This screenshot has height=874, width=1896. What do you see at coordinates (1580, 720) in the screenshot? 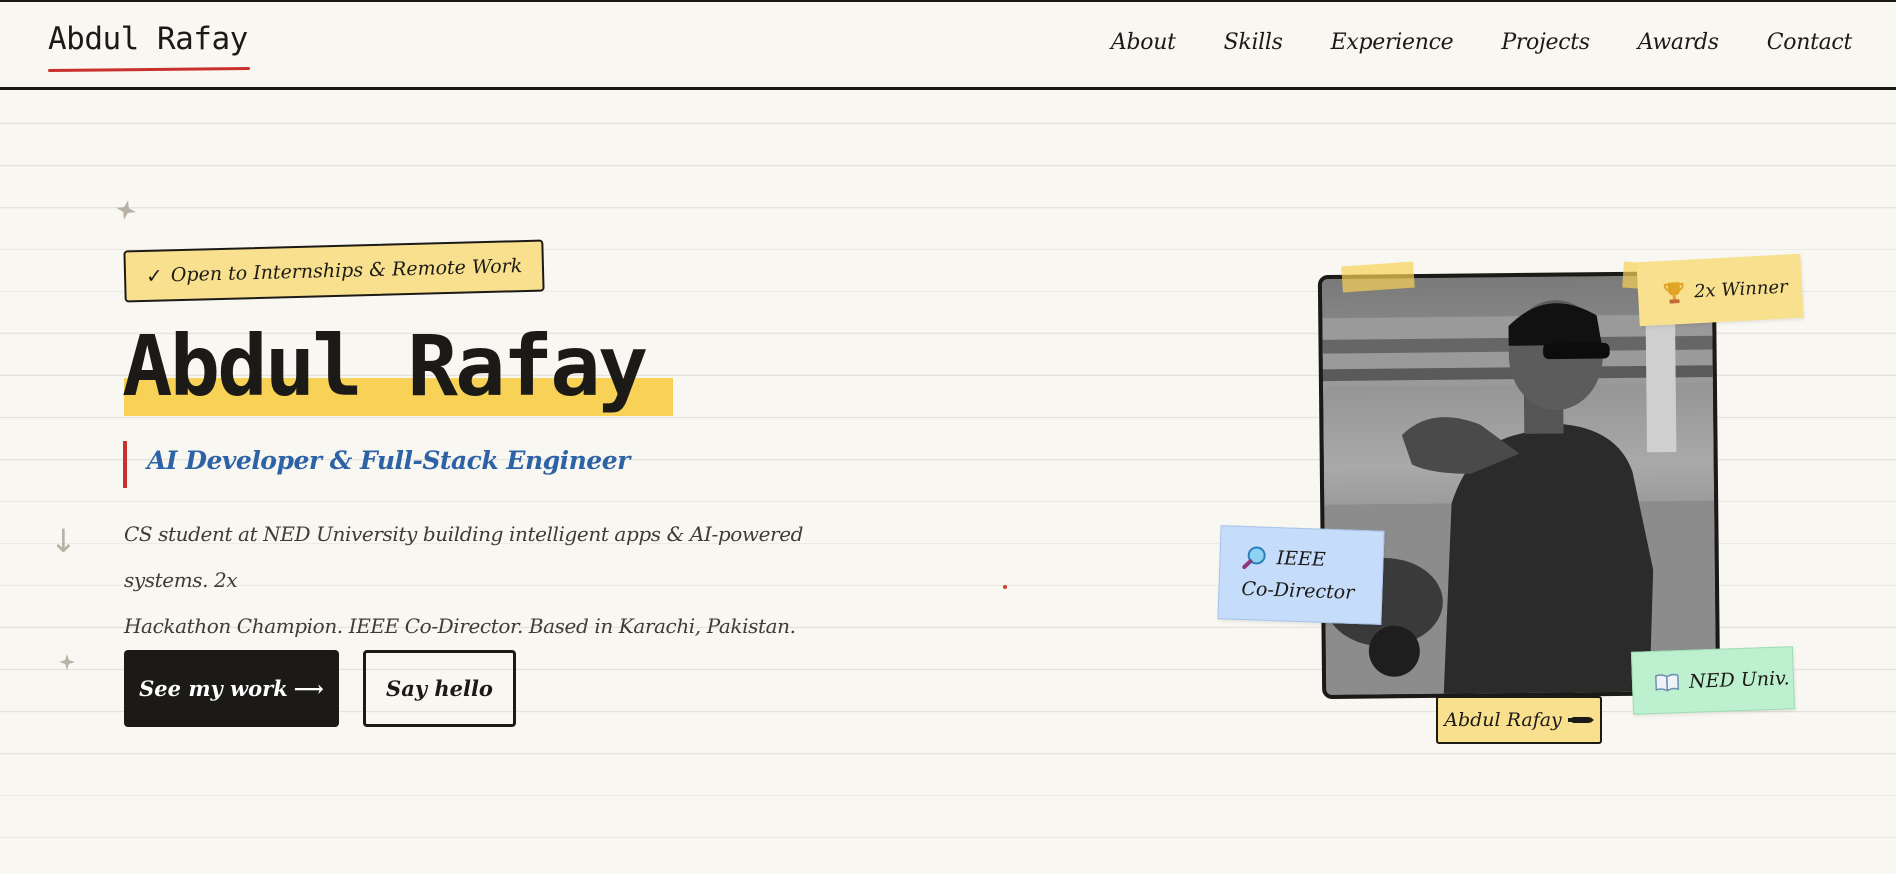
I see `pen-icon` at bounding box center [1580, 720].